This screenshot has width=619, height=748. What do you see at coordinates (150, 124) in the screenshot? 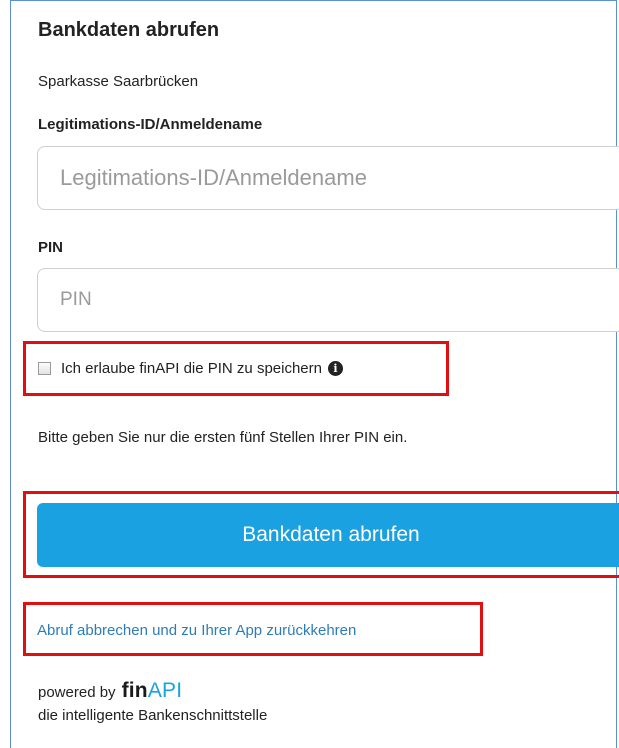
I see `login-label: Legitimations-ID/Anmeldename` at bounding box center [150, 124].